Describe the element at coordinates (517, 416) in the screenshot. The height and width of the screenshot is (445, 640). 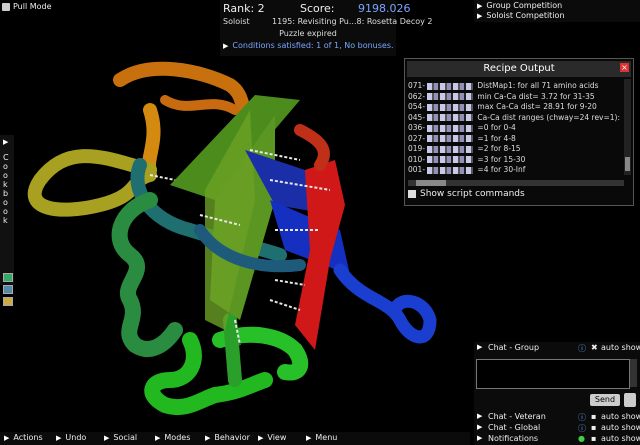
I see `chat-veteran-label: Chat - Veteran` at that location.